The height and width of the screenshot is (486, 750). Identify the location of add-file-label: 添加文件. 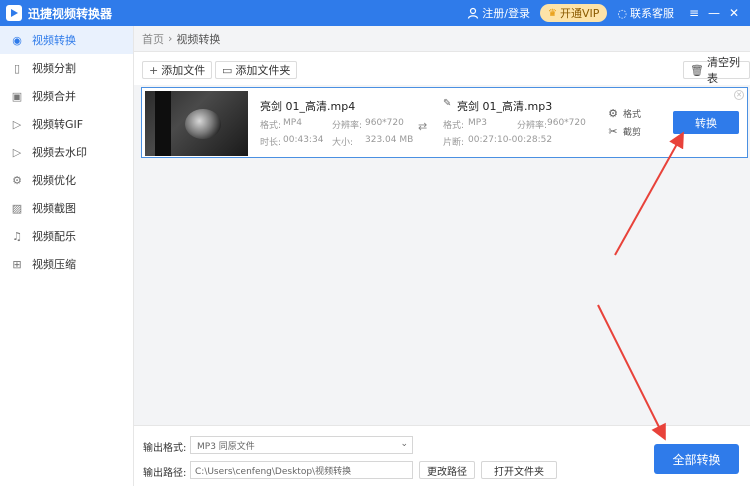
(183, 70).